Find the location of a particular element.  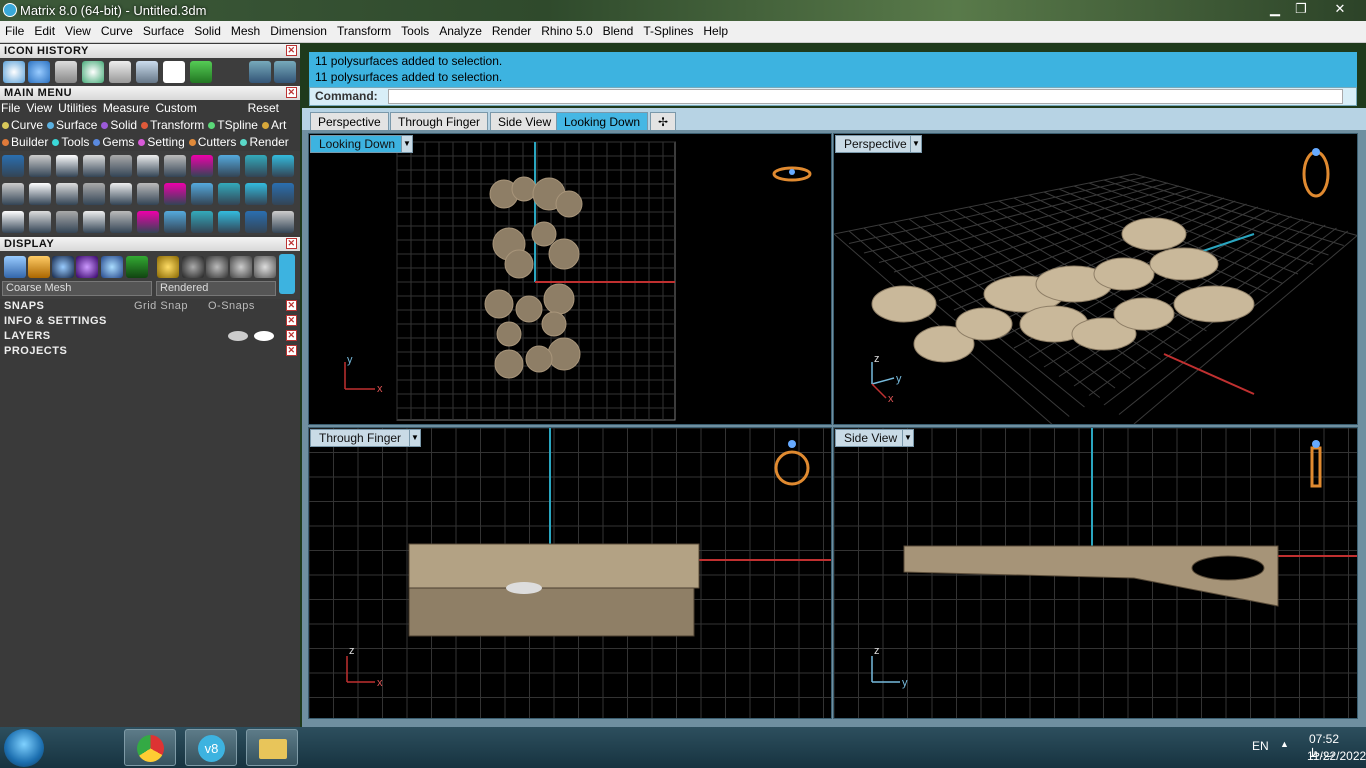

viewport-label: Through Finger is located at coordinates (360, 438).